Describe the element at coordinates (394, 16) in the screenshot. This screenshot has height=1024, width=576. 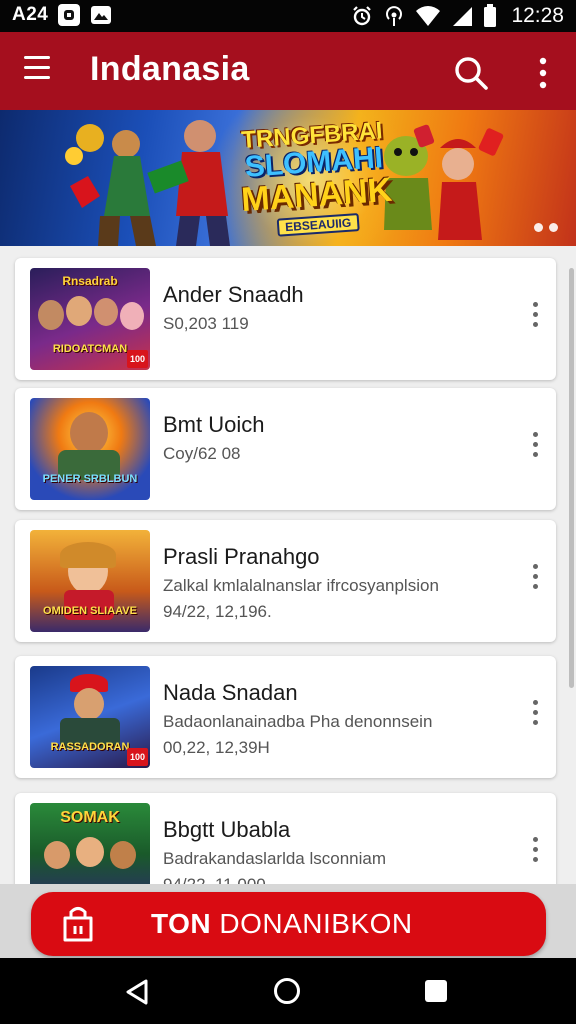
I see `hotspot-icon` at that location.